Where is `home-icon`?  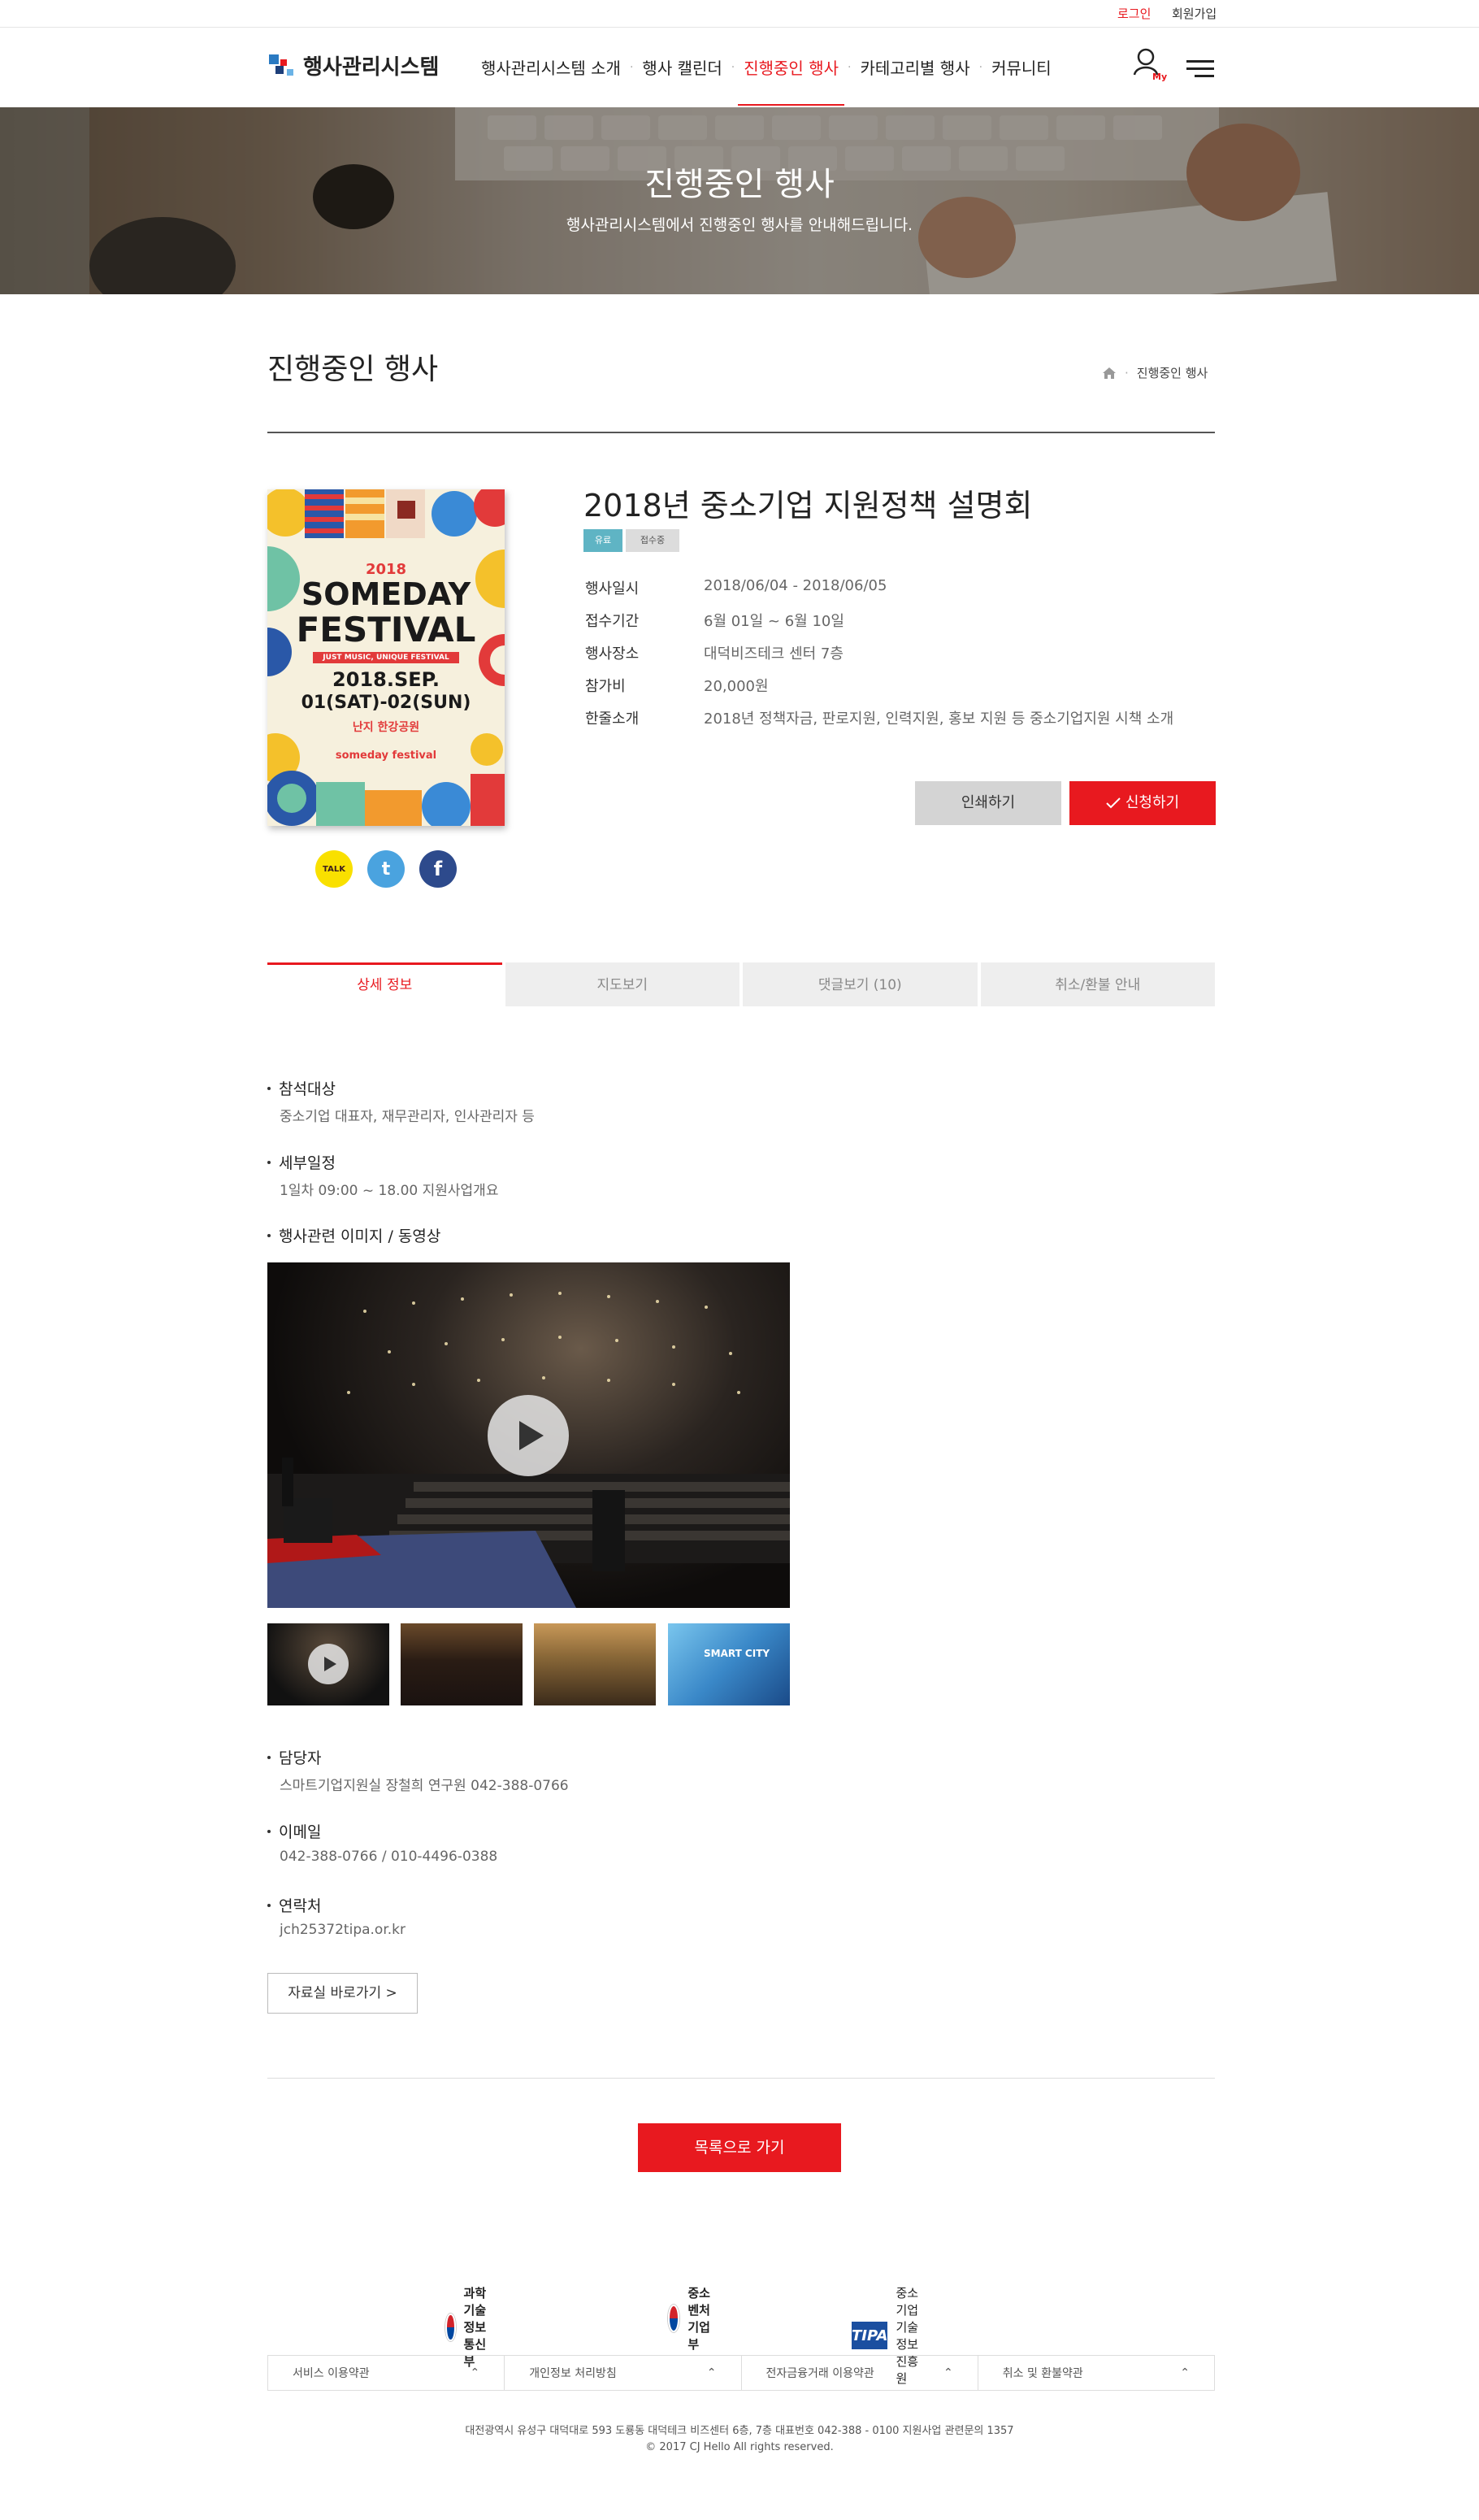
home-icon is located at coordinates (1109, 373).